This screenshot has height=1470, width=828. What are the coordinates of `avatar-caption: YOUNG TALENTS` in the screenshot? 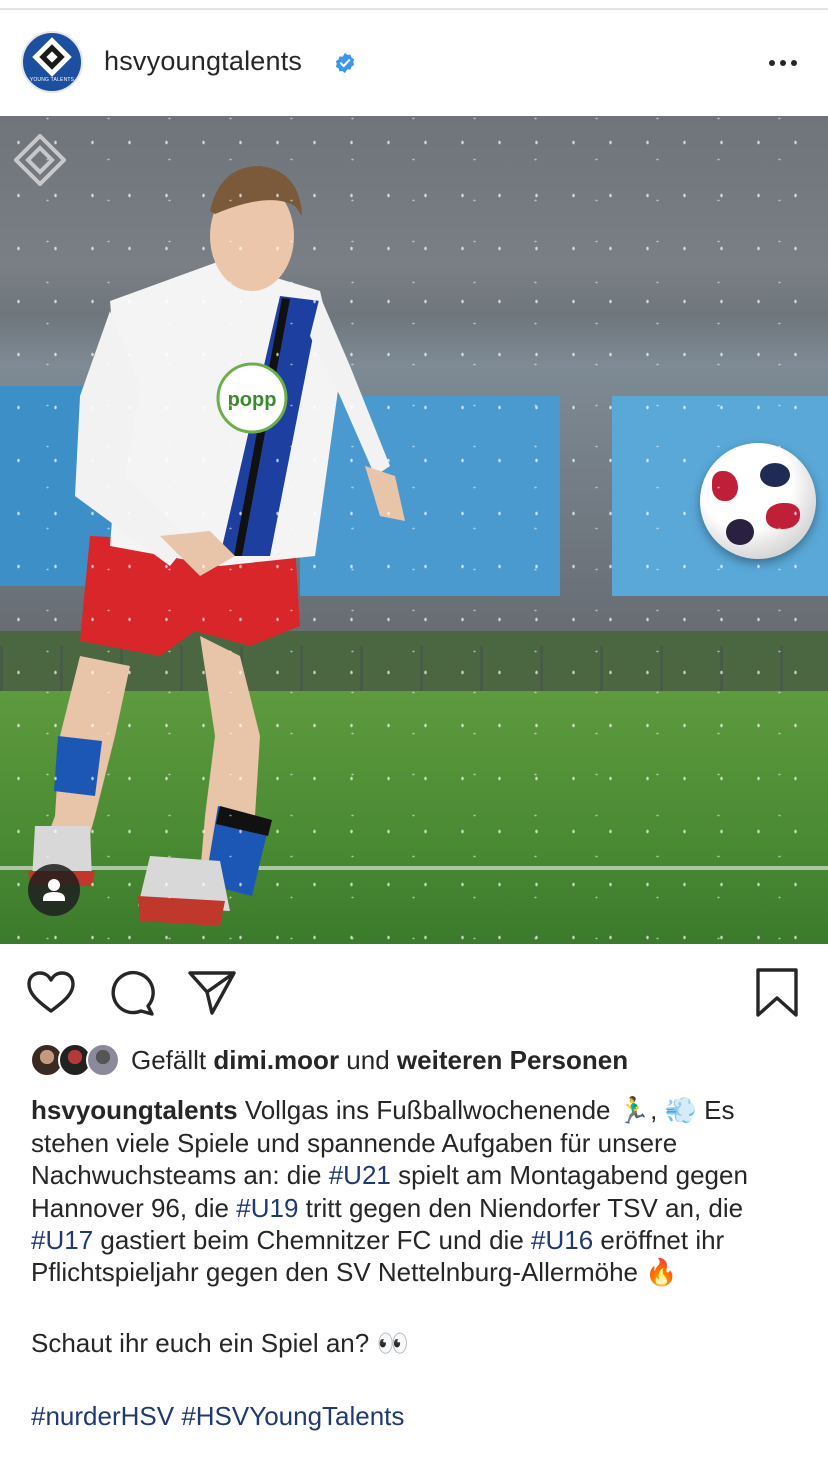 It's located at (52, 80).